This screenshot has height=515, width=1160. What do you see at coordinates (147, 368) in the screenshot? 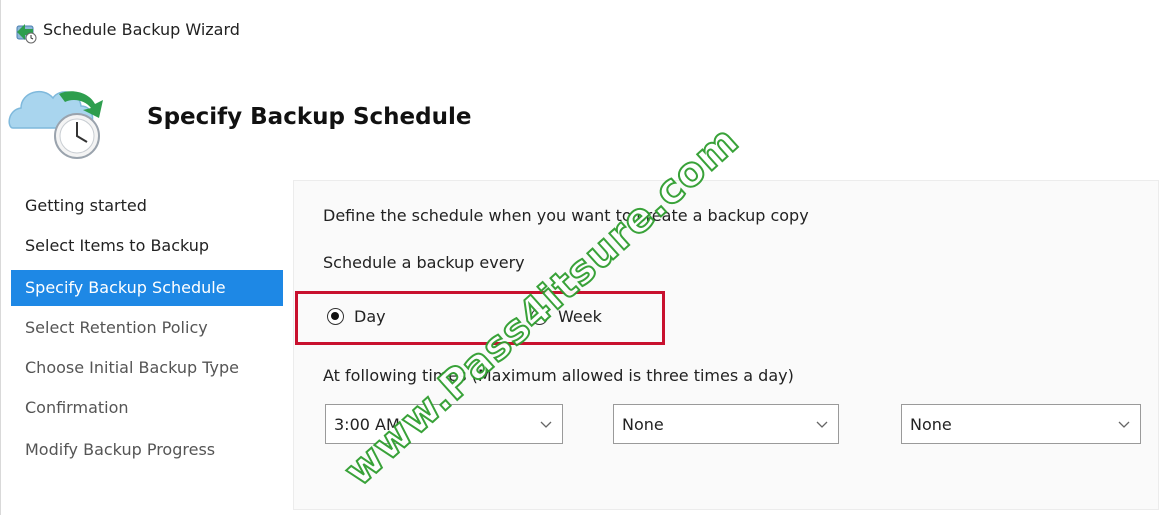
I see `nav-item-choose-initial-backup-type: Choose Initial Backup Type` at bounding box center [147, 368].